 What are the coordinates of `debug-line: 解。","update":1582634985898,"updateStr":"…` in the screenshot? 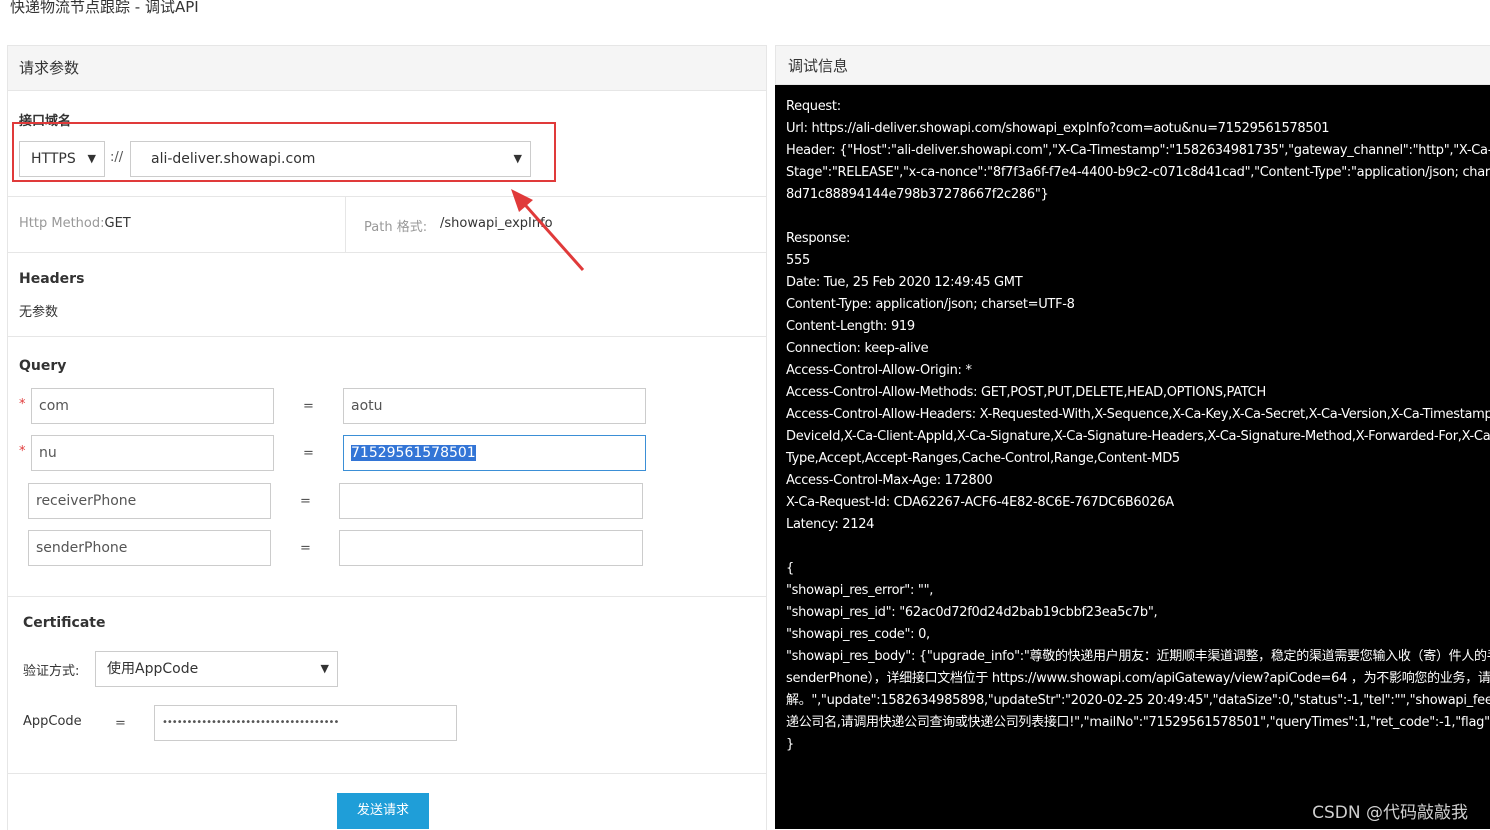 It's located at (1138, 700).